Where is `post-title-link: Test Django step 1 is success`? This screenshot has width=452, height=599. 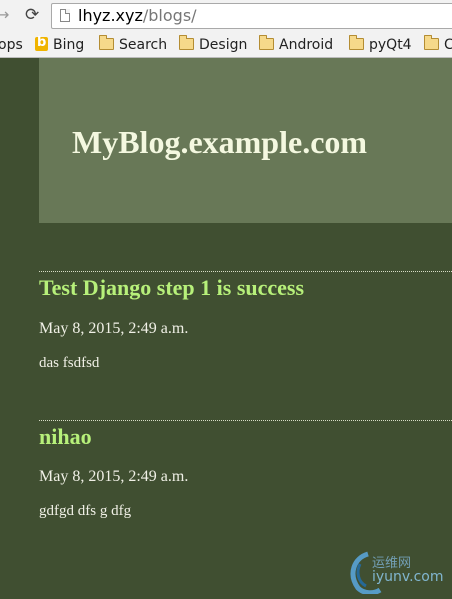
post-title-link: Test Django step 1 is success is located at coordinates (171, 288).